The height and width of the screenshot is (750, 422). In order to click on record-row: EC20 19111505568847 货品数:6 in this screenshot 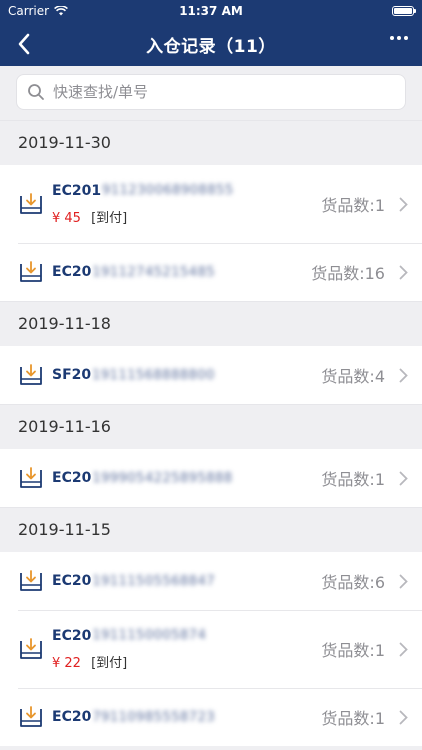, I will do `click(211, 581)`.